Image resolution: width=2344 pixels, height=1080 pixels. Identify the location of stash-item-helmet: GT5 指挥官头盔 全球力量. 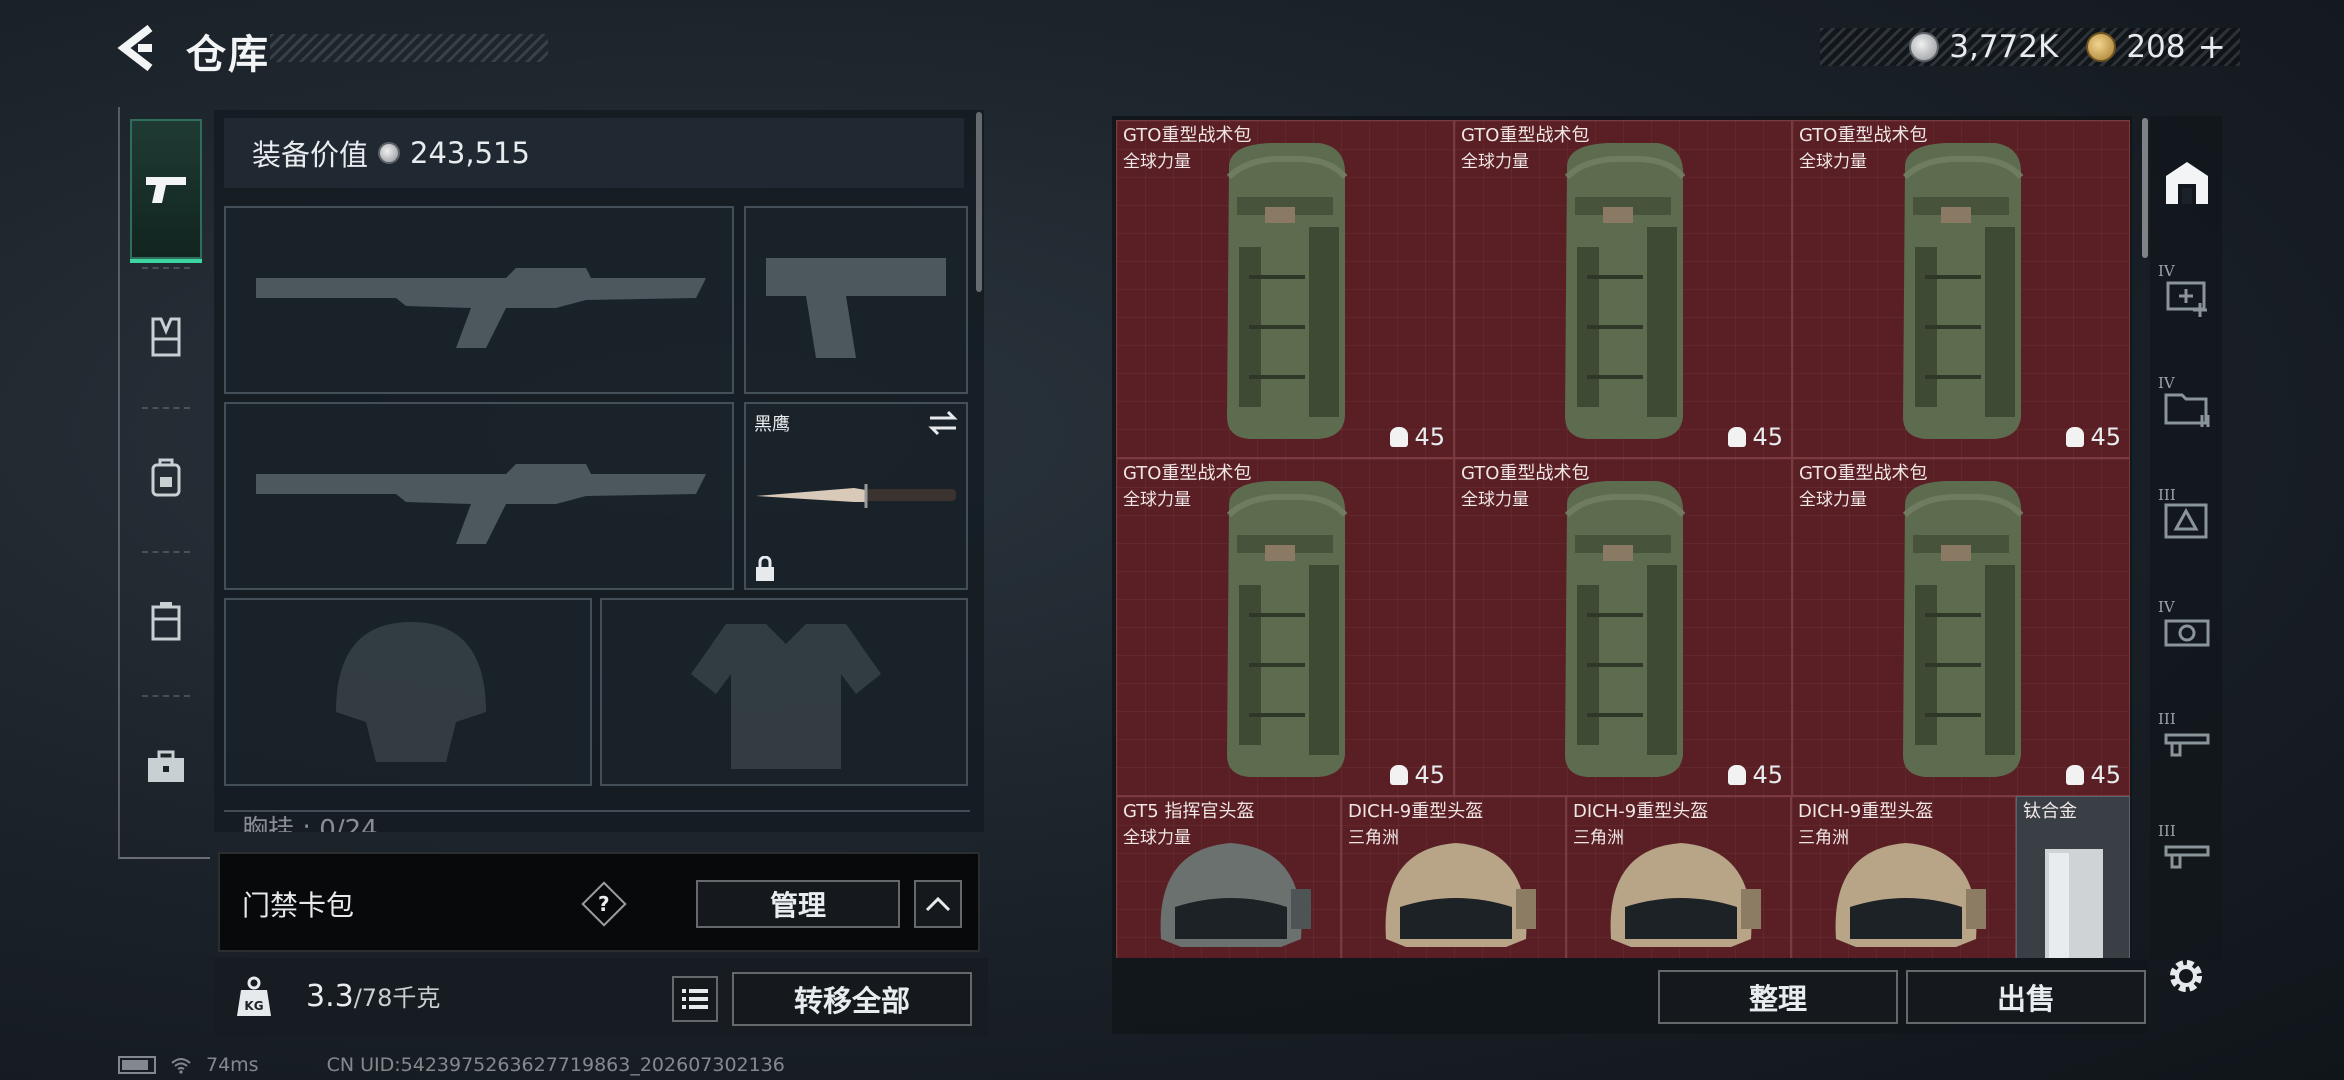
(1228, 877).